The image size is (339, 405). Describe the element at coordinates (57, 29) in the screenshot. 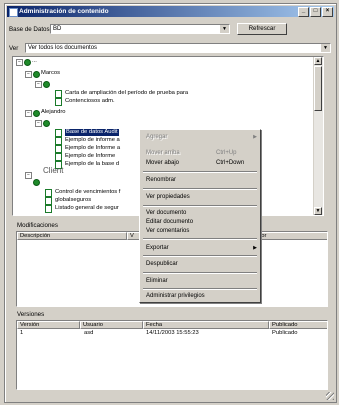

I see `database-select-value: BD` at that location.